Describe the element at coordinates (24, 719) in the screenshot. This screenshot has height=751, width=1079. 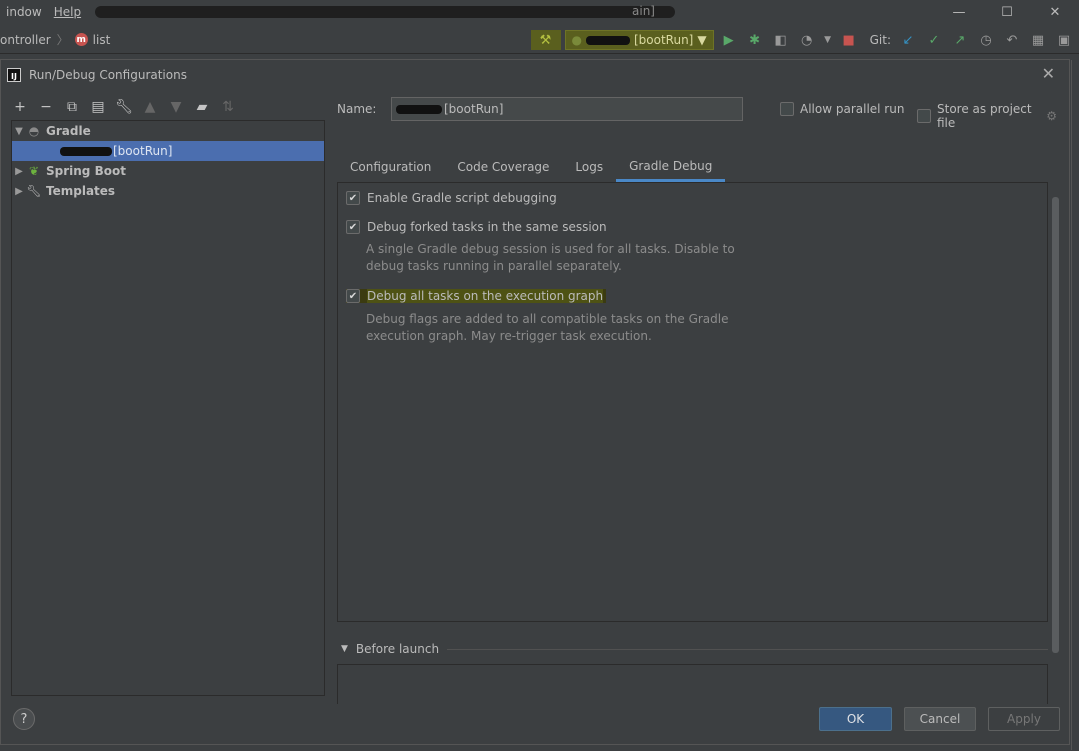
I see `help-button: ?` at that location.